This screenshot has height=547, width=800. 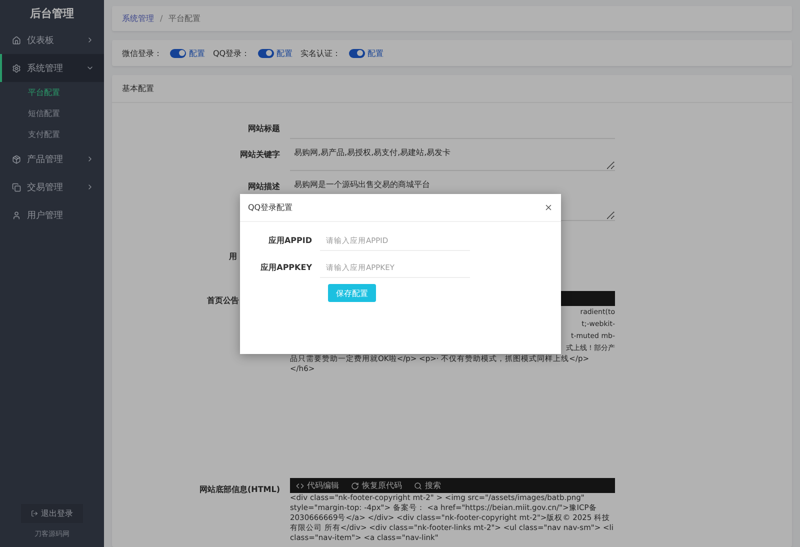 I want to click on field-label: 网站底部信息(HTML), so click(x=239, y=489).